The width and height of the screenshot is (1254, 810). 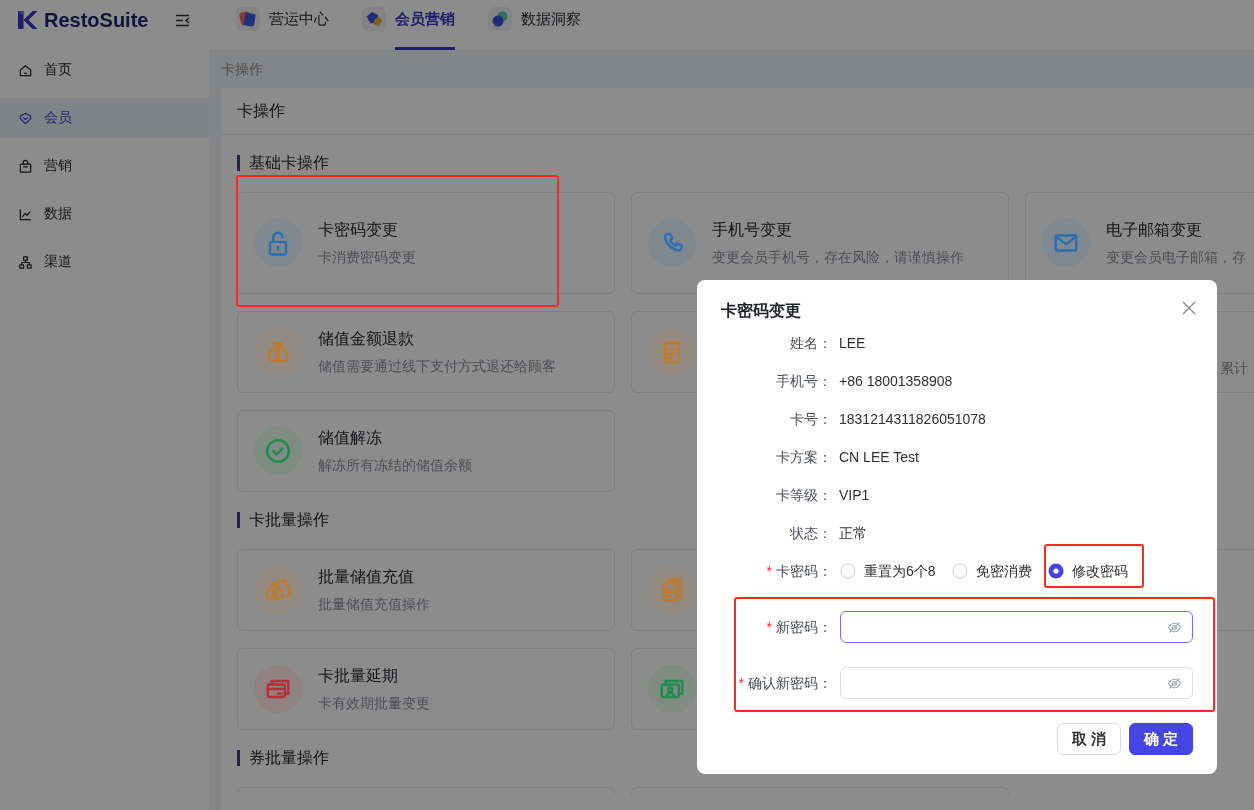 I want to click on radio-option: 免密消费, so click(x=991, y=571).